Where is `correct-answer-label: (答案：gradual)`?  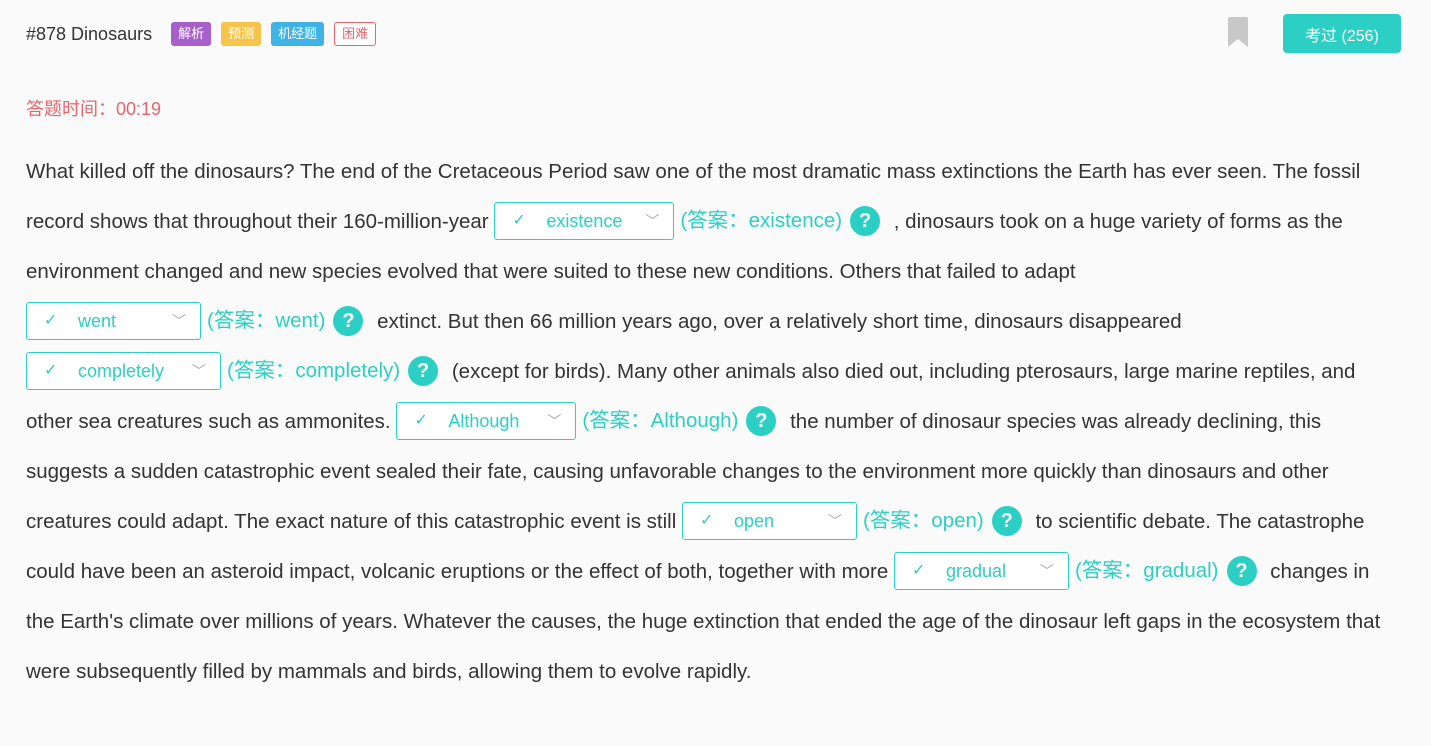
correct-answer-label: (答案：gradual) is located at coordinates (1146, 570).